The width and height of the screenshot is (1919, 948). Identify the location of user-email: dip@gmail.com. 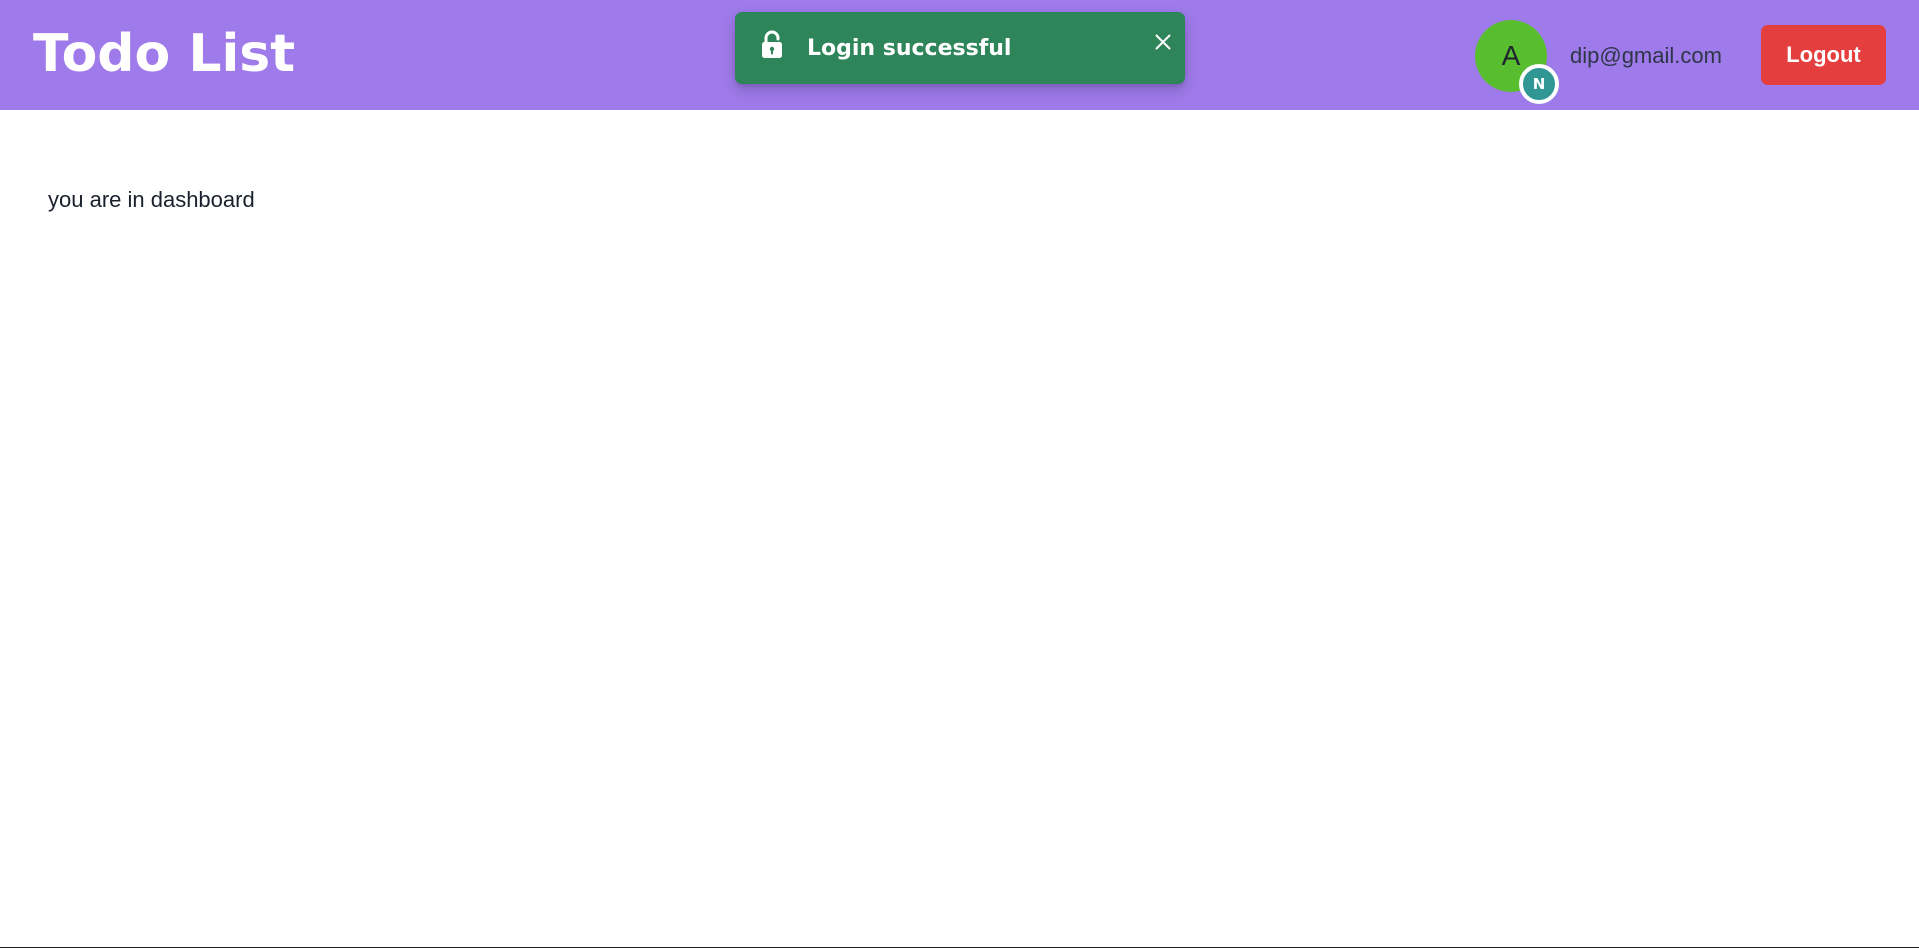
(1646, 55).